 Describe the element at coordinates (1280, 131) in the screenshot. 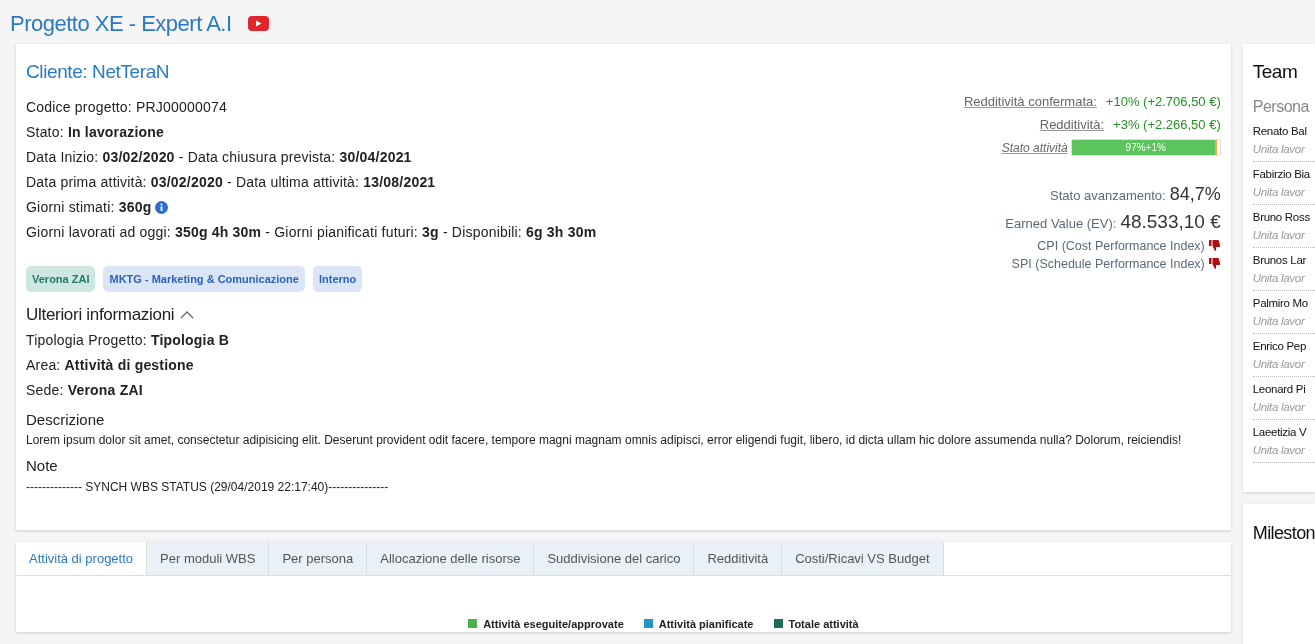

I see `member-name: Renato Bal` at that location.